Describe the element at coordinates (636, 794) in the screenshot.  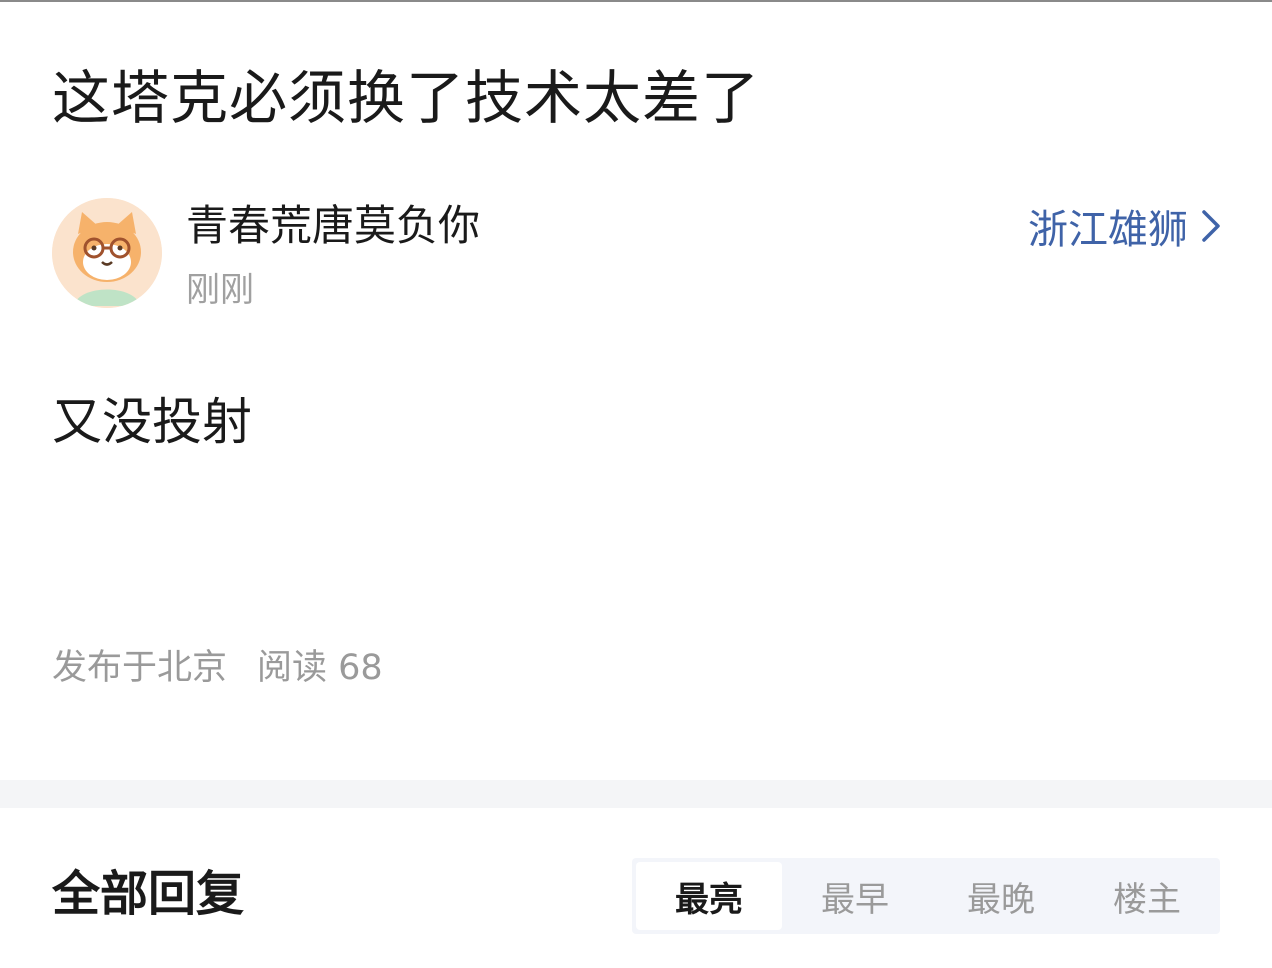
I see `section-divider` at that location.